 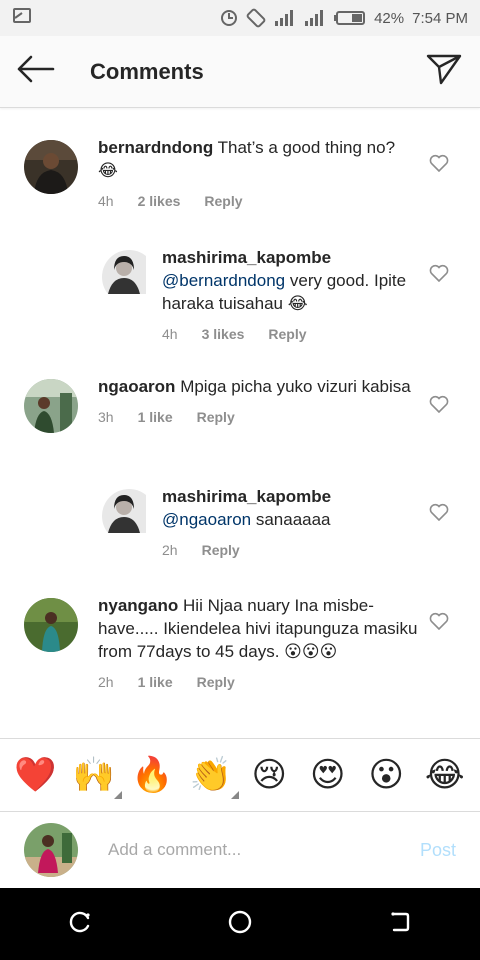 I want to click on rotate-icon, so click(x=256, y=18).